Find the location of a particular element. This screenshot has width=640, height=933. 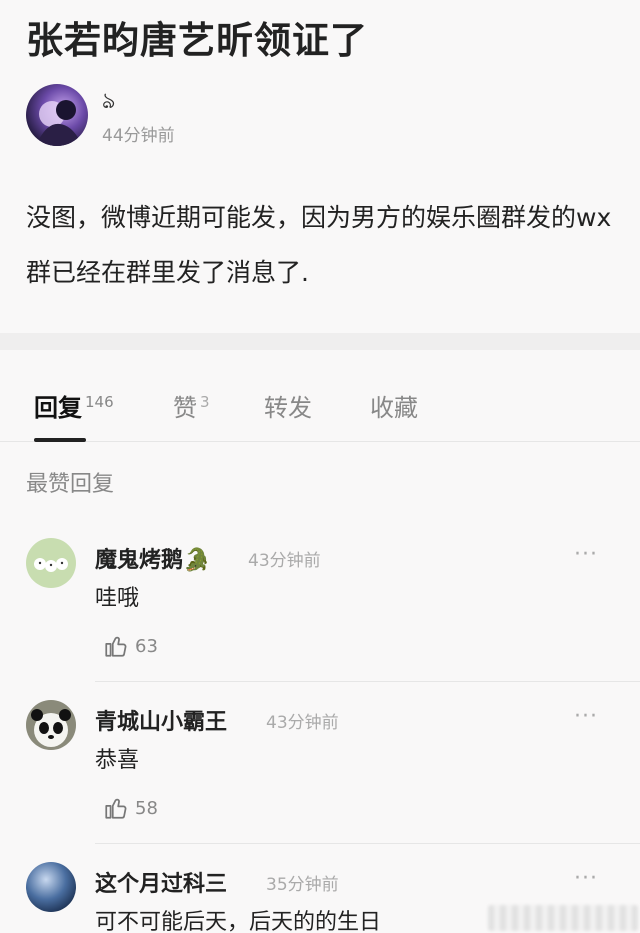

tab-favorites: 收藏 is located at coordinates (394, 405).